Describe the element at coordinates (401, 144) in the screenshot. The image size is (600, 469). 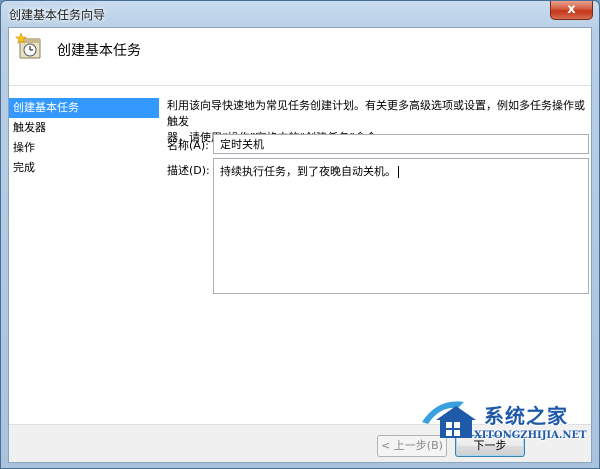
I see `name-input` at that location.